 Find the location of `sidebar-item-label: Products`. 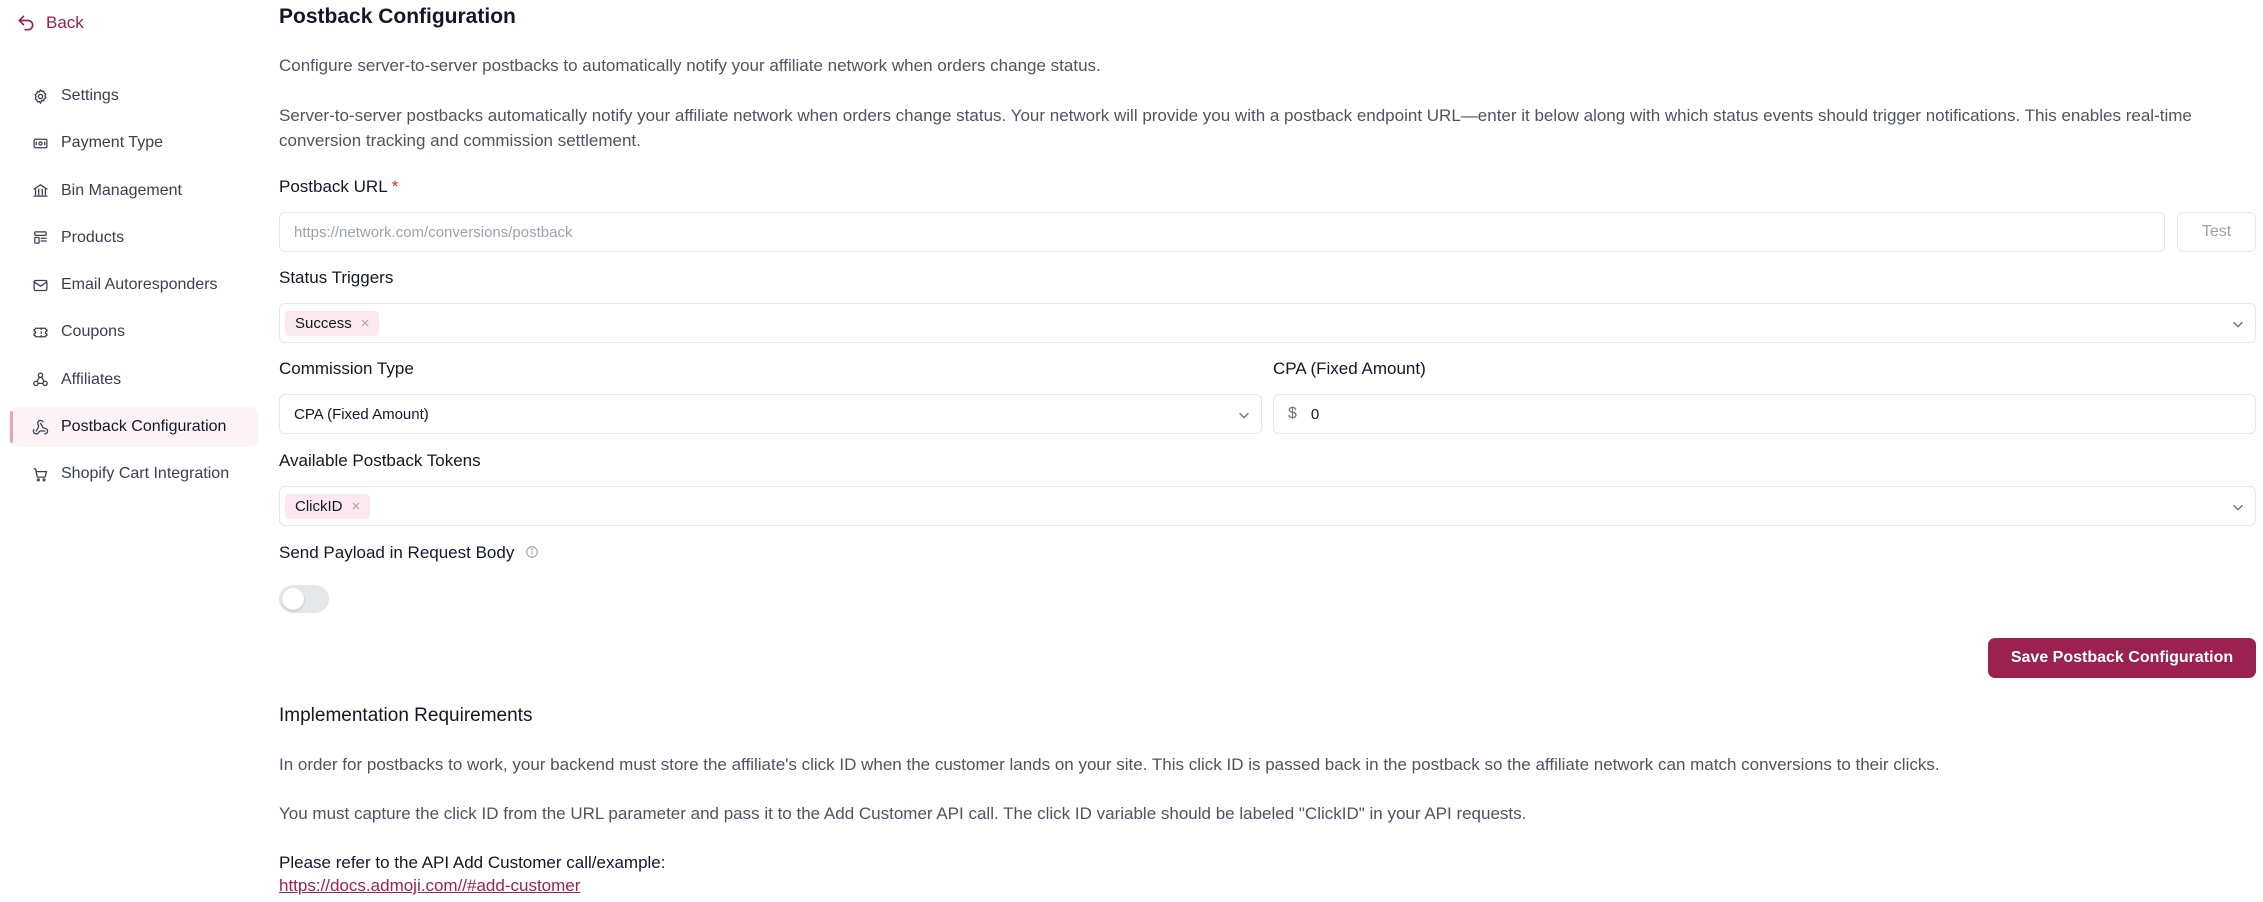

sidebar-item-label: Products is located at coordinates (93, 237).